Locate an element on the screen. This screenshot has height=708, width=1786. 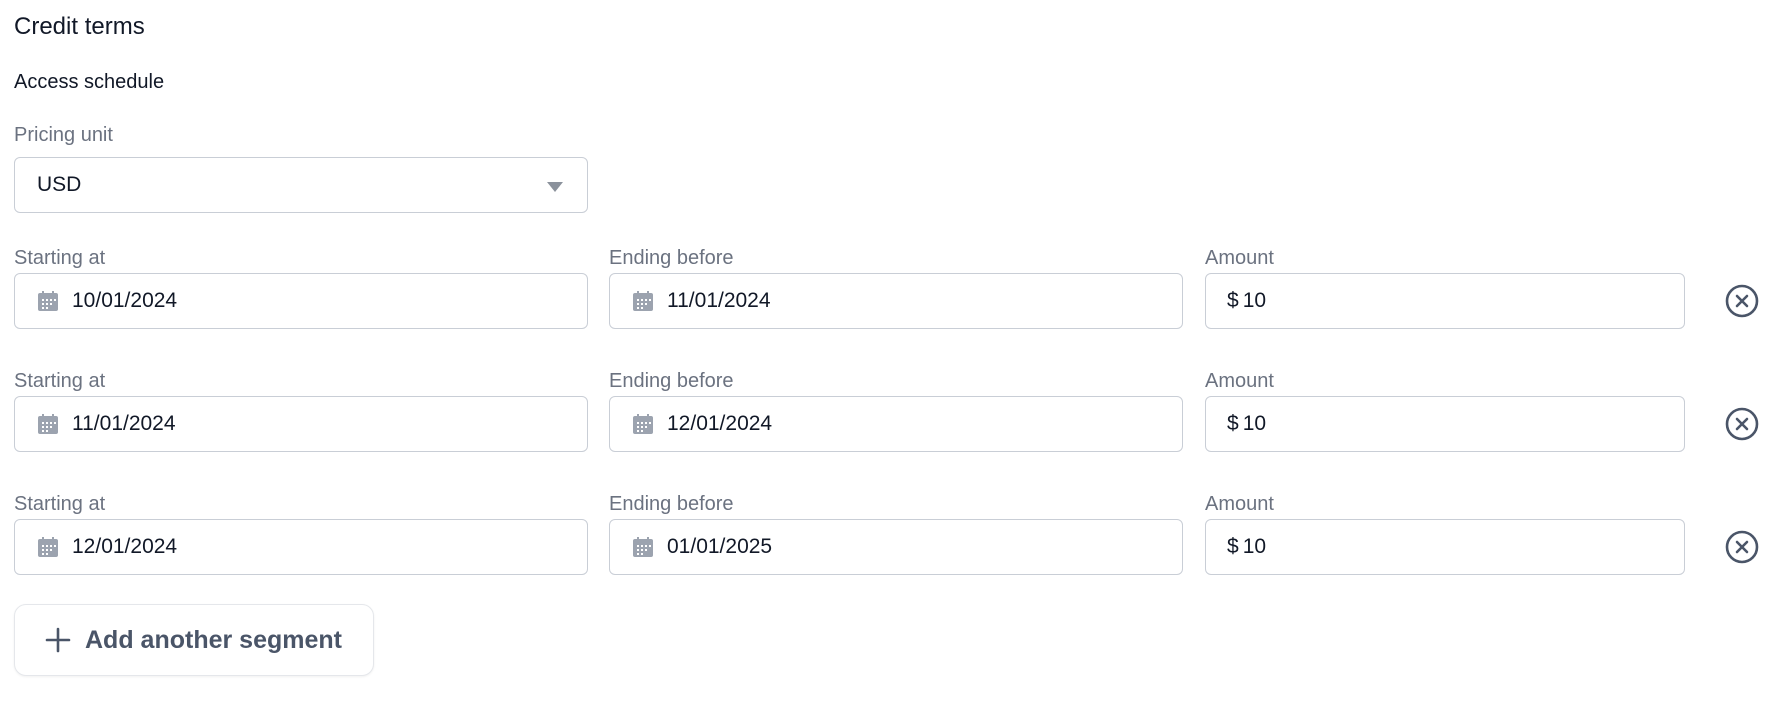
starting-at-input: 10/01/2024 is located at coordinates (301, 301).